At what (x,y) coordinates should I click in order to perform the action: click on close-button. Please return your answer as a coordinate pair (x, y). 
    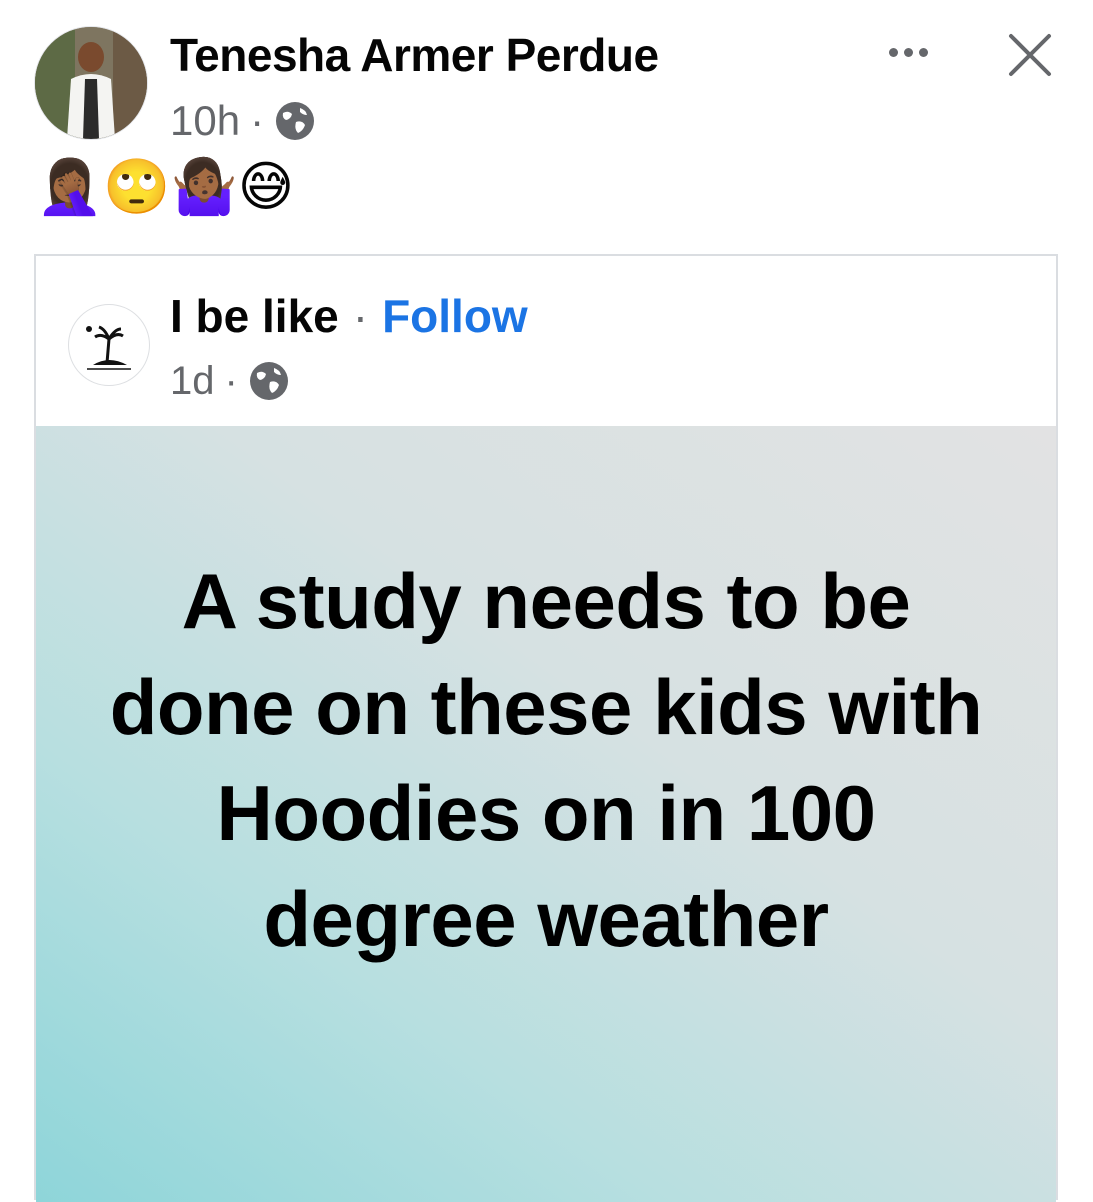
    Looking at the image, I should click on (1030, 55).